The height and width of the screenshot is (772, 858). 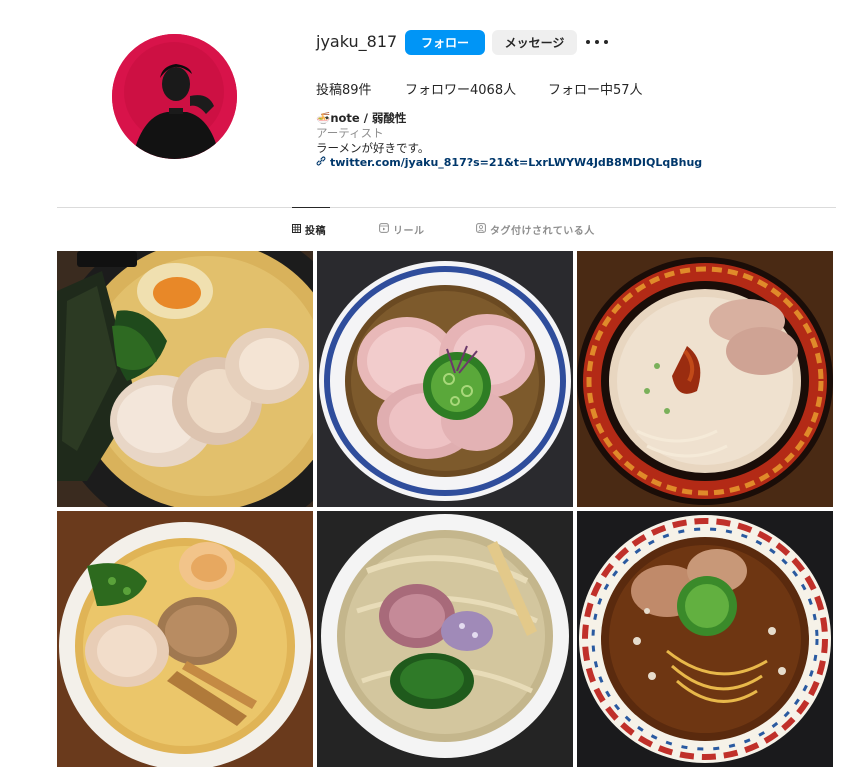 What do you see at coordinates (350, 133) in the screenshot?
I see `bio-category: アーティスト` at bounding box center [350, 133].